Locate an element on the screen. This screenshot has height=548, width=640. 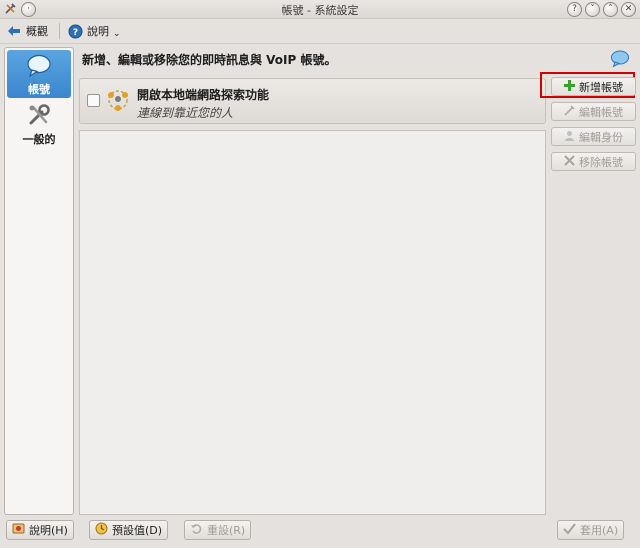
apply-button: 套用(A) is located at coordinates (591, 530).